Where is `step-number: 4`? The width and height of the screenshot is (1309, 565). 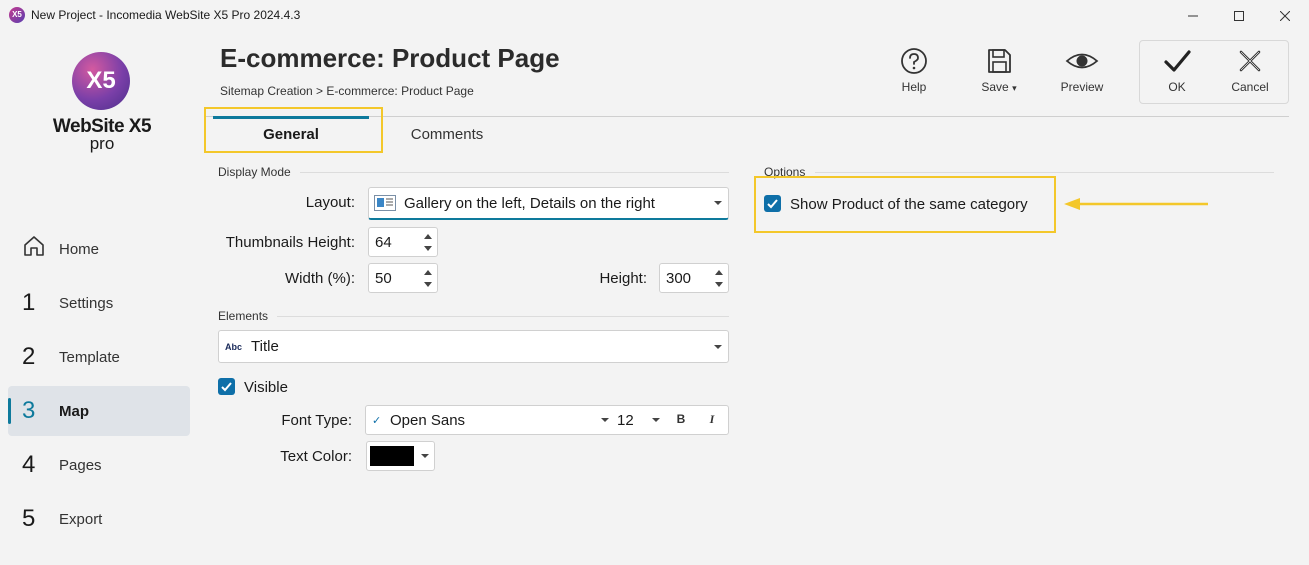
step-number: 4 is located at coordinates (29, 464).